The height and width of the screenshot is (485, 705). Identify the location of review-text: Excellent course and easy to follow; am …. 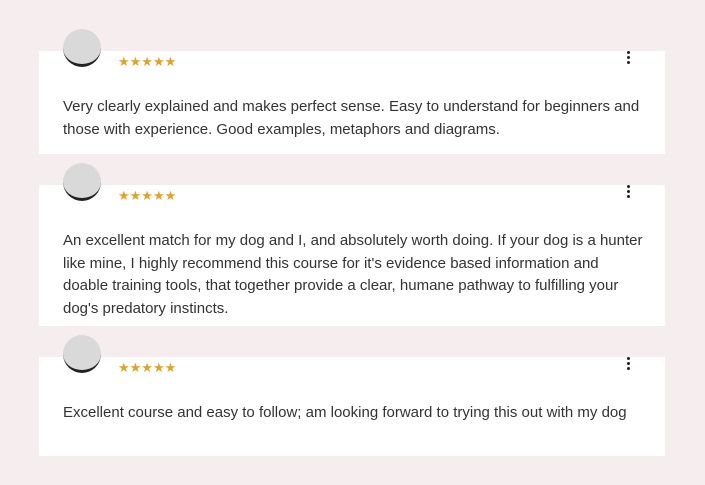
(345, 412).